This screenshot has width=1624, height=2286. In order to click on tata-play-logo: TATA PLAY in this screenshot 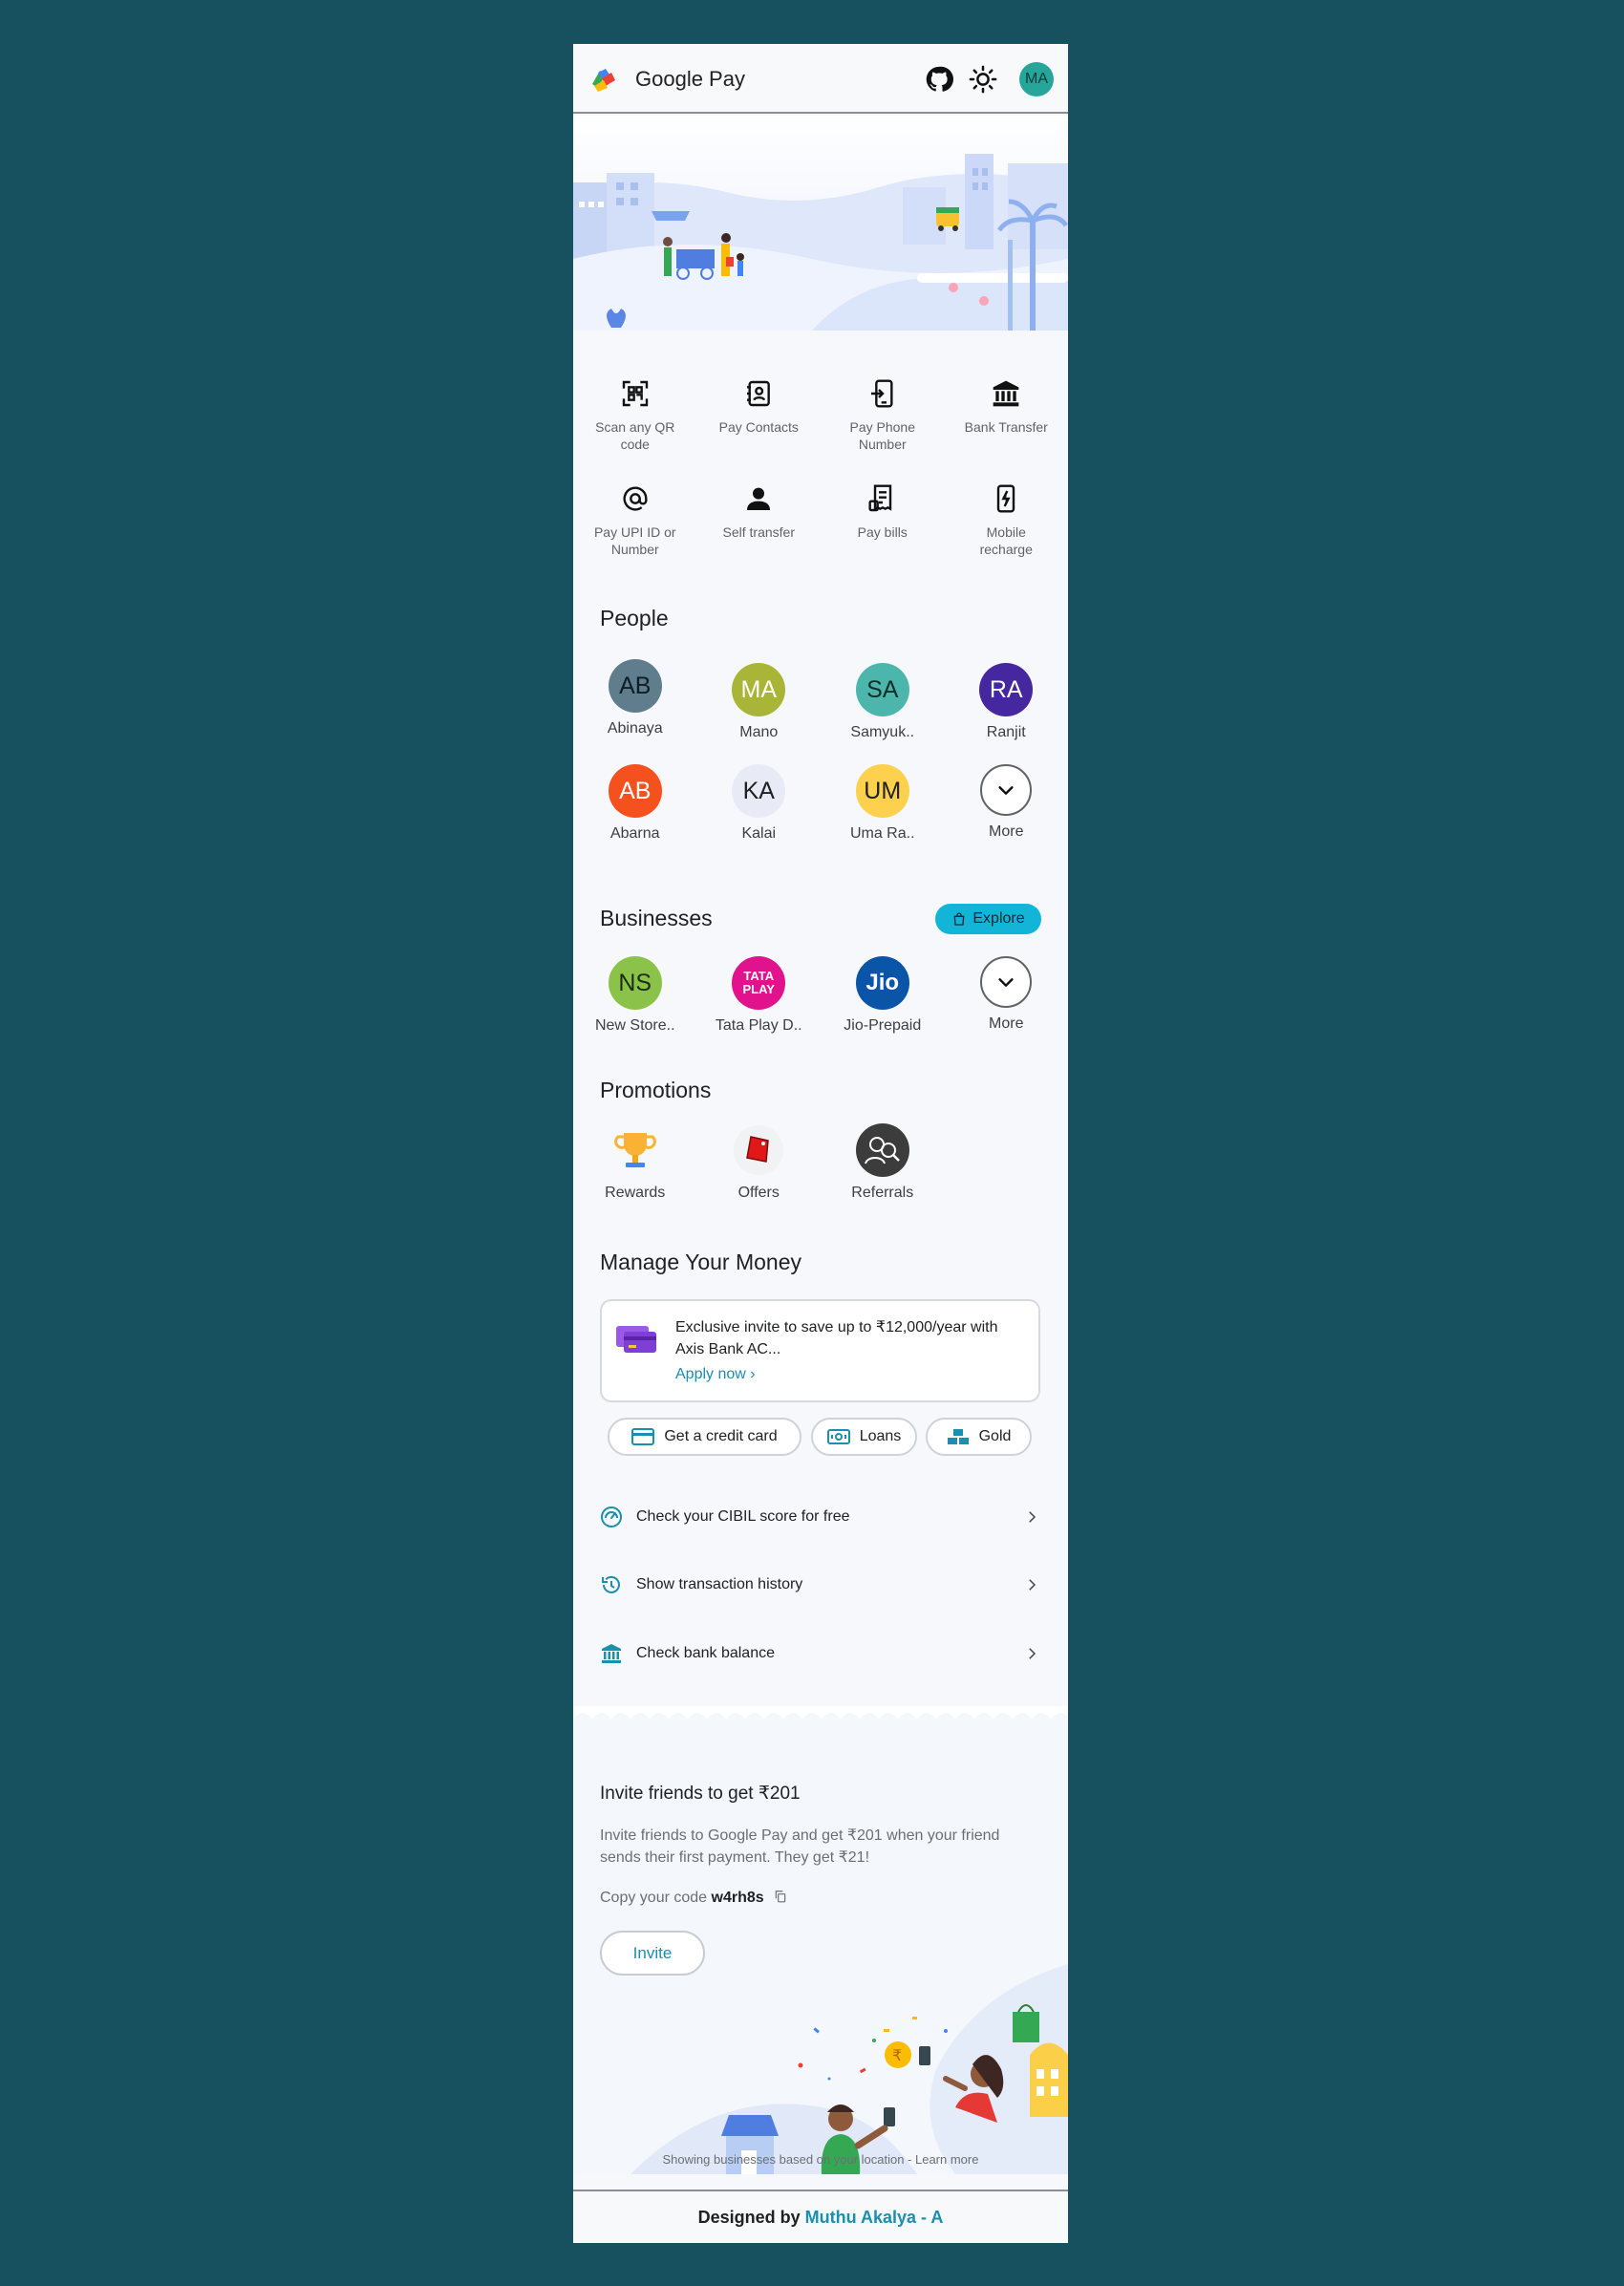, I will do `click(759, 983)`.